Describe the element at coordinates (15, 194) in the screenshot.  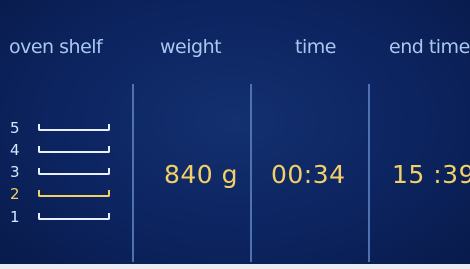
I see `shelf-number: 2` at that location.